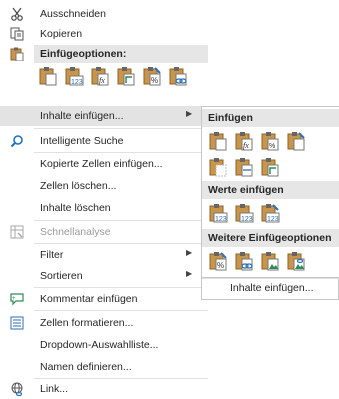  Describe the element at coordinates (73, 14) in the screenshot. I see `menu-item-label: Ausschneiden` at that location.